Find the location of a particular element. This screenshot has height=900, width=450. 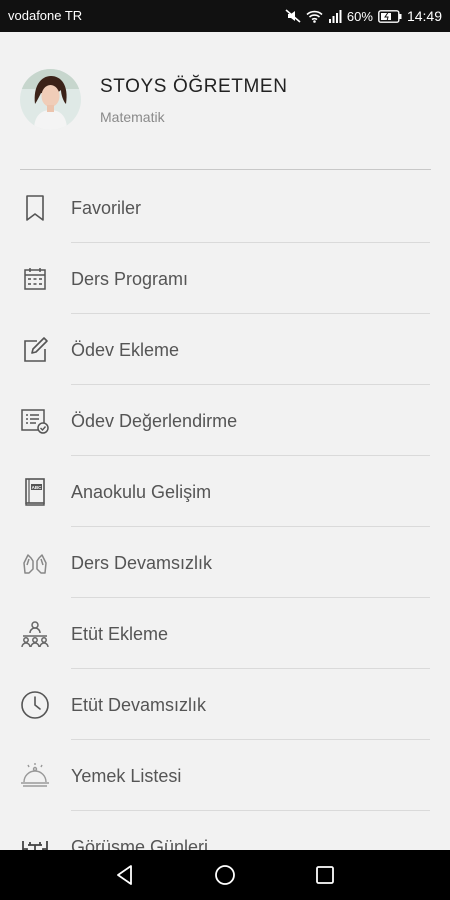

edit-icon is located at coordinates (35, 350).